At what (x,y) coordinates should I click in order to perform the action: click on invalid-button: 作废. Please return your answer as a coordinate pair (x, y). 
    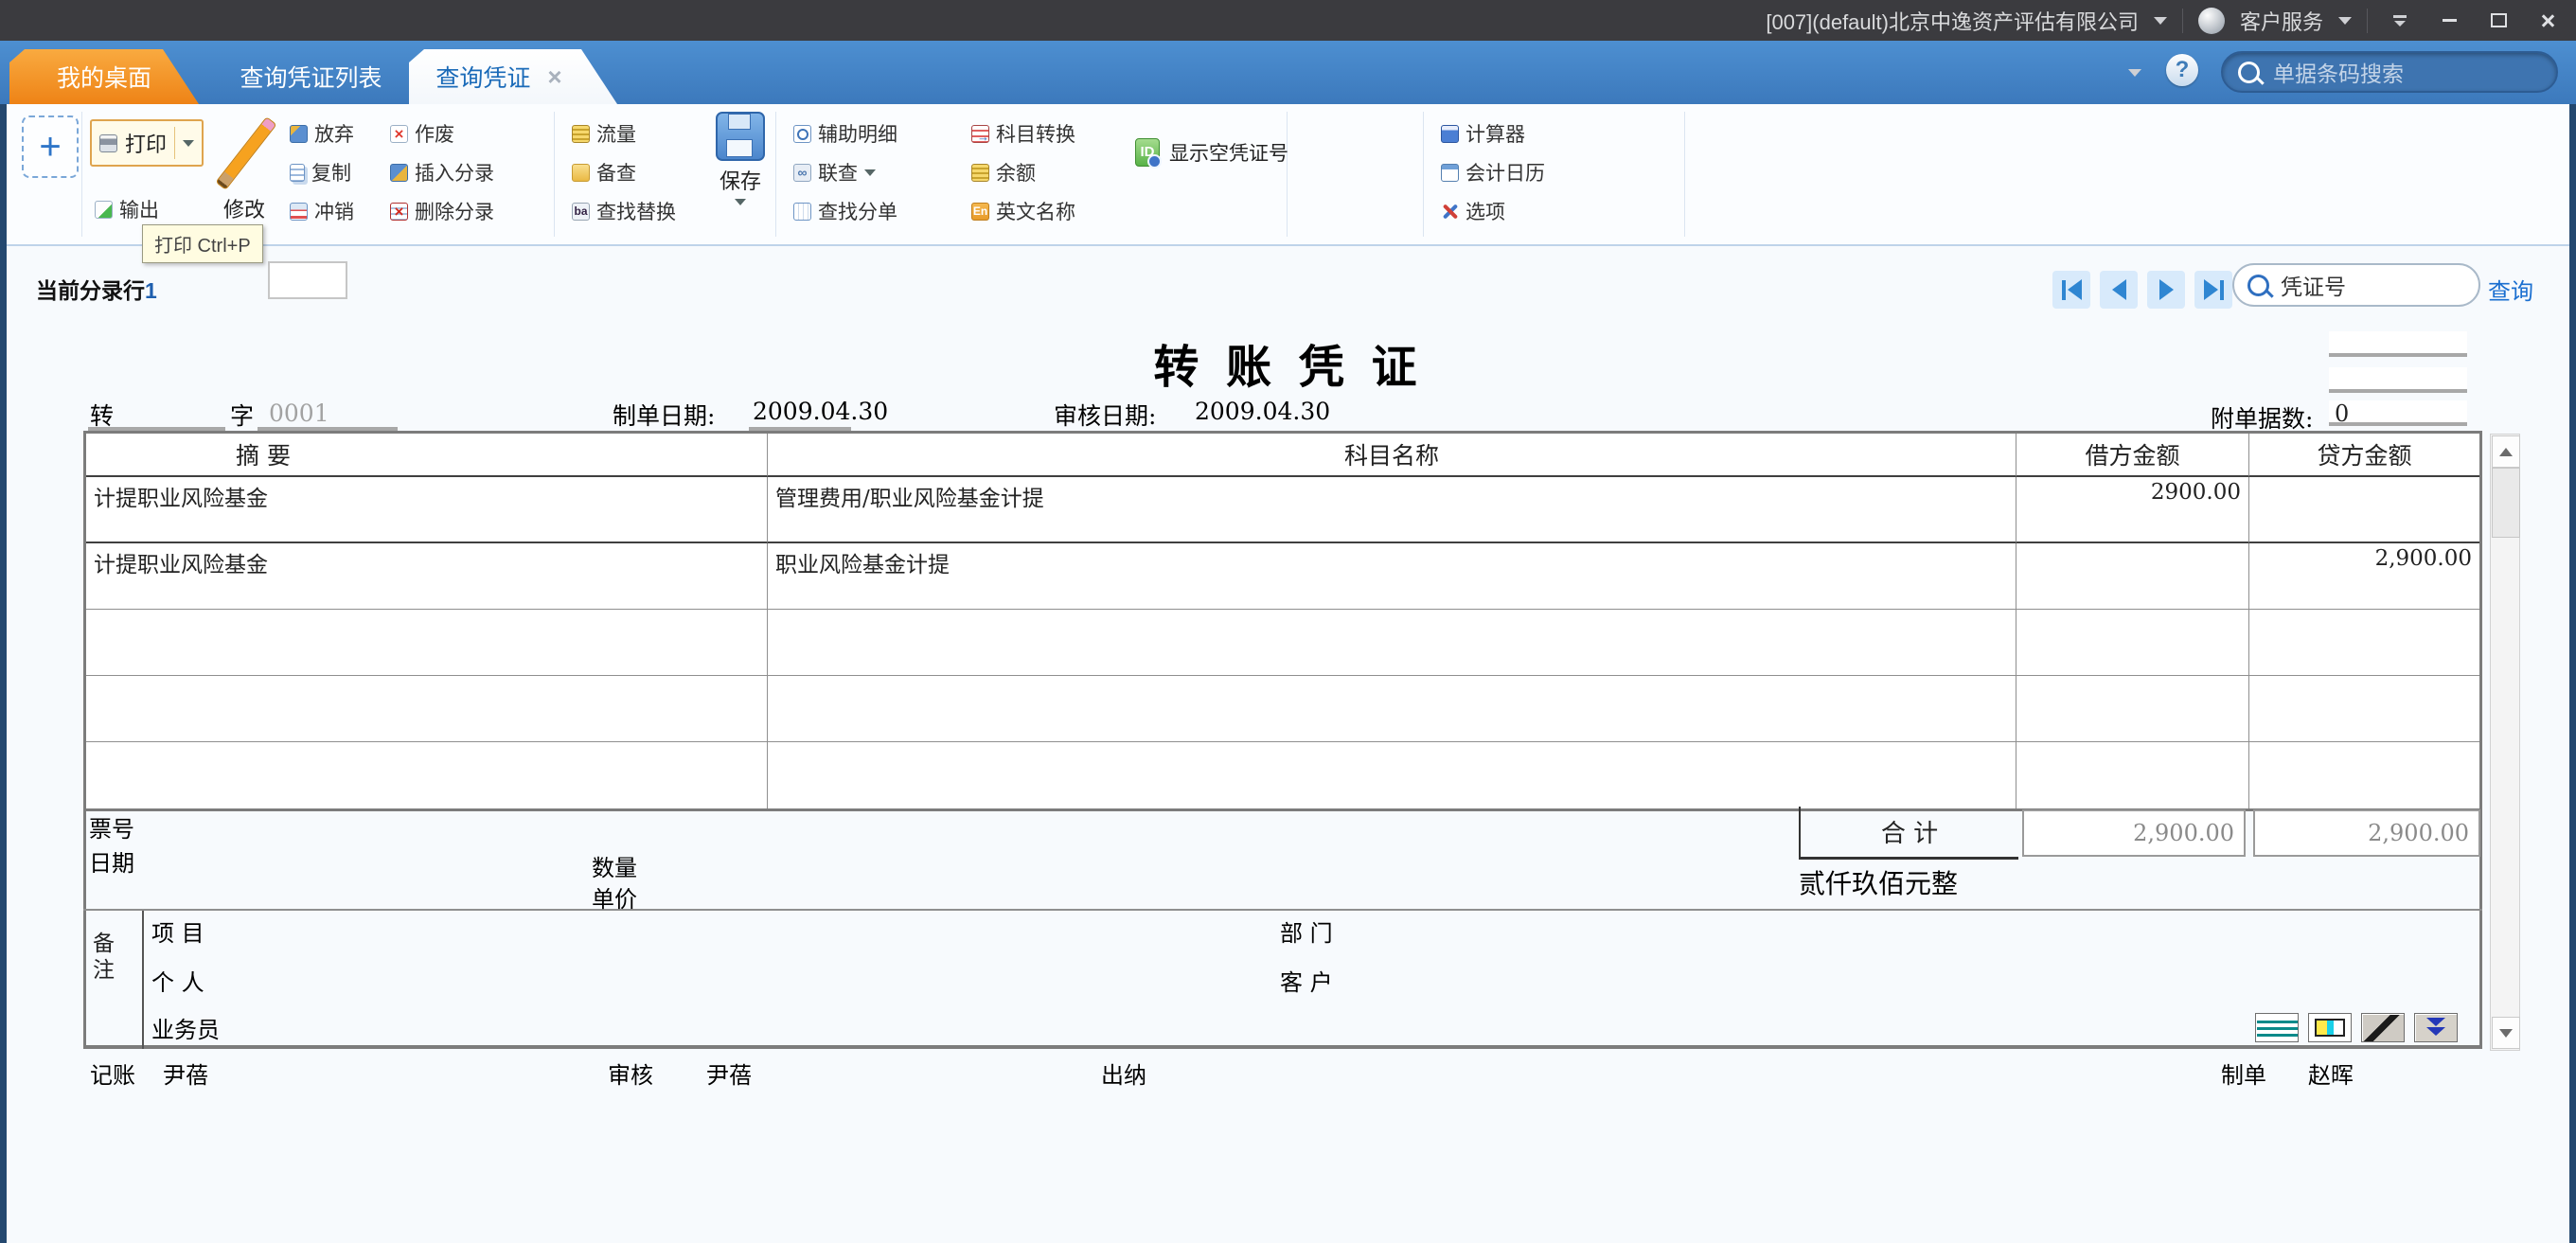
    Looking at the image, I should click on (442, 134).